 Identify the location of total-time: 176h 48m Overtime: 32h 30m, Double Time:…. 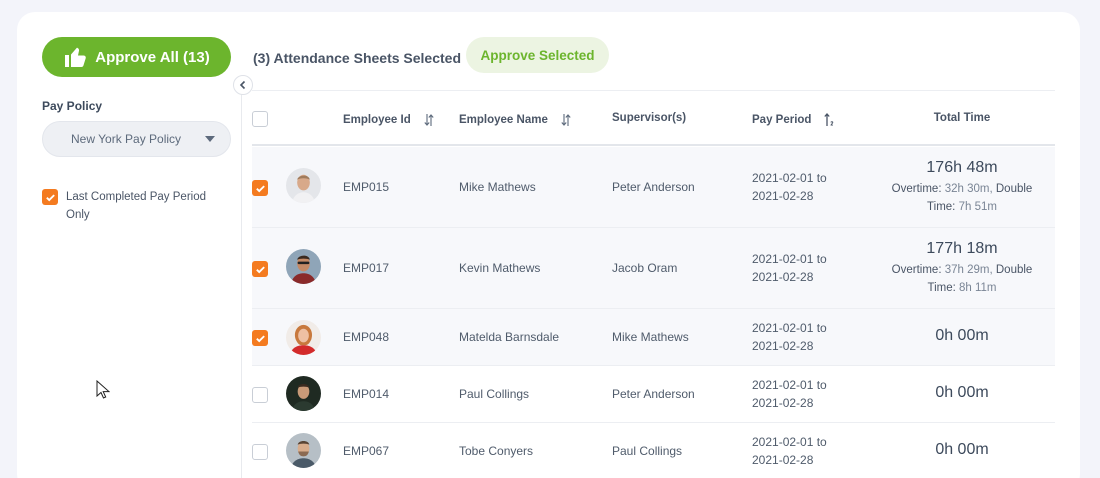
(962, 187).